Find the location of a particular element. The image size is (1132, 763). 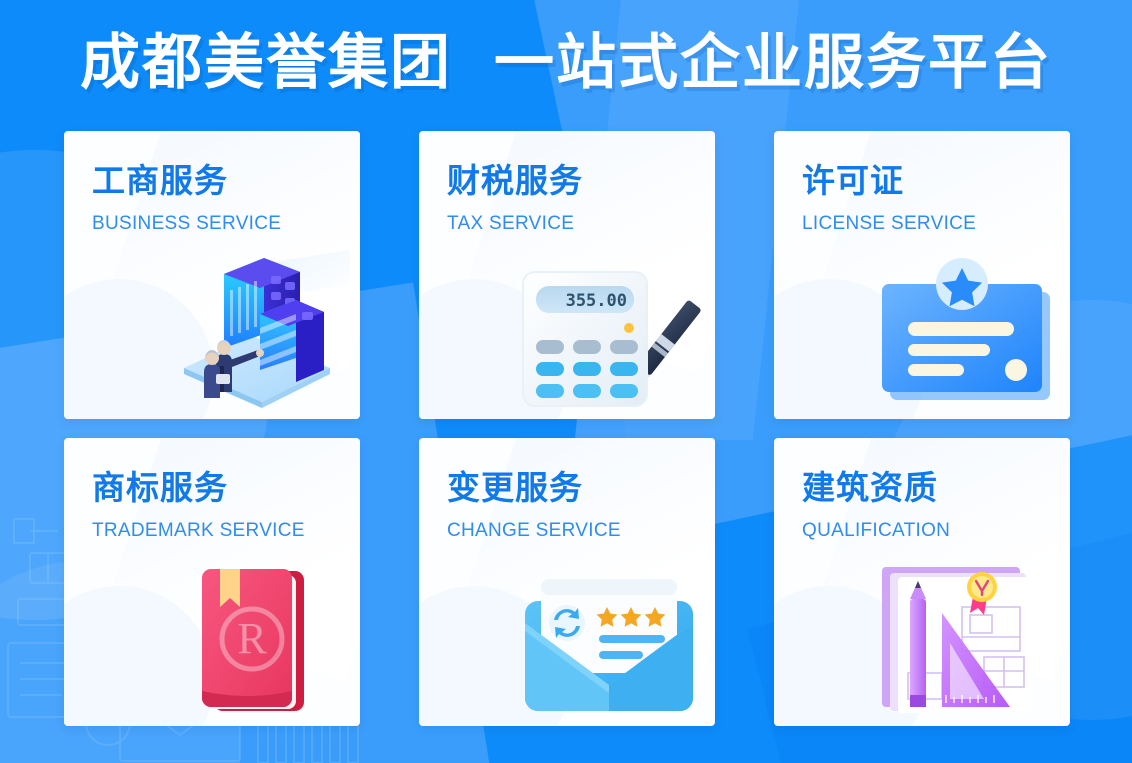

service-card-trademark-service: 商标服务 TRADEMARK SERVICE R is located at coordinates (212, 582).